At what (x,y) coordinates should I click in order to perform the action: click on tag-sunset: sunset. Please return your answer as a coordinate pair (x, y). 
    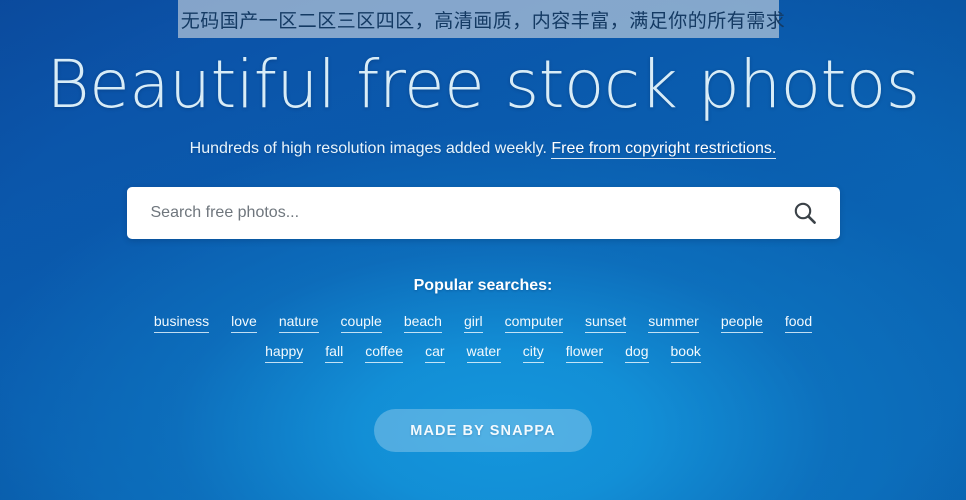
    Looking at the image, I should click on (606, 322).